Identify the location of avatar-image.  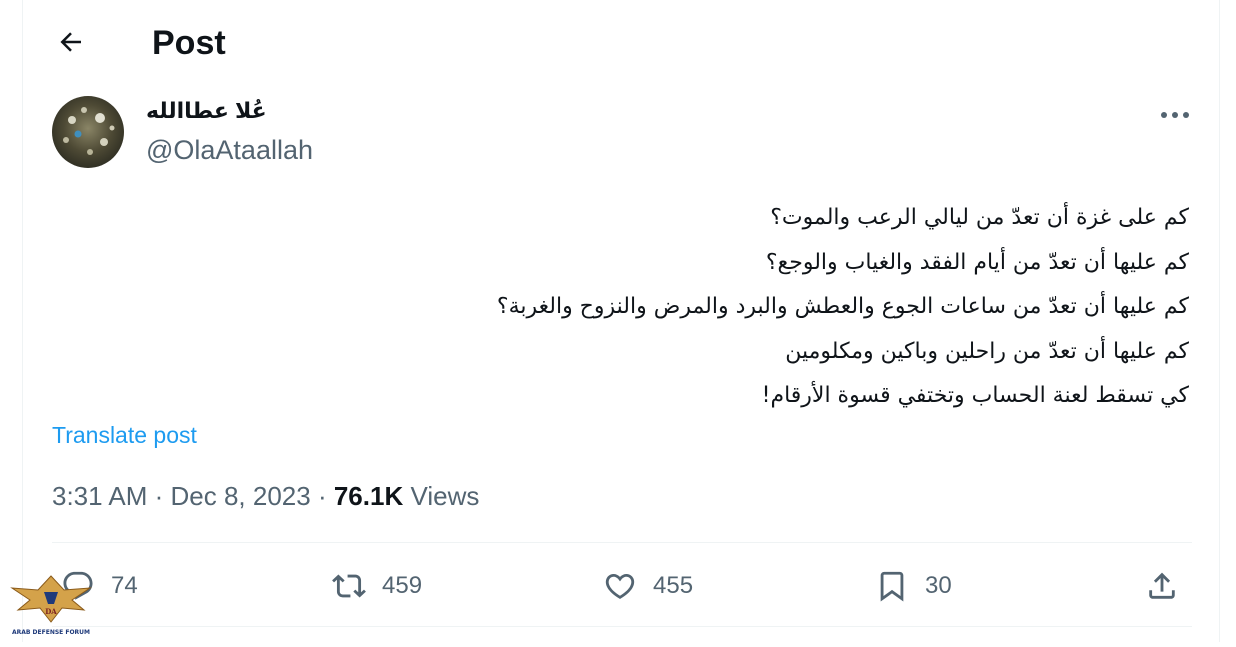
(88, 132).